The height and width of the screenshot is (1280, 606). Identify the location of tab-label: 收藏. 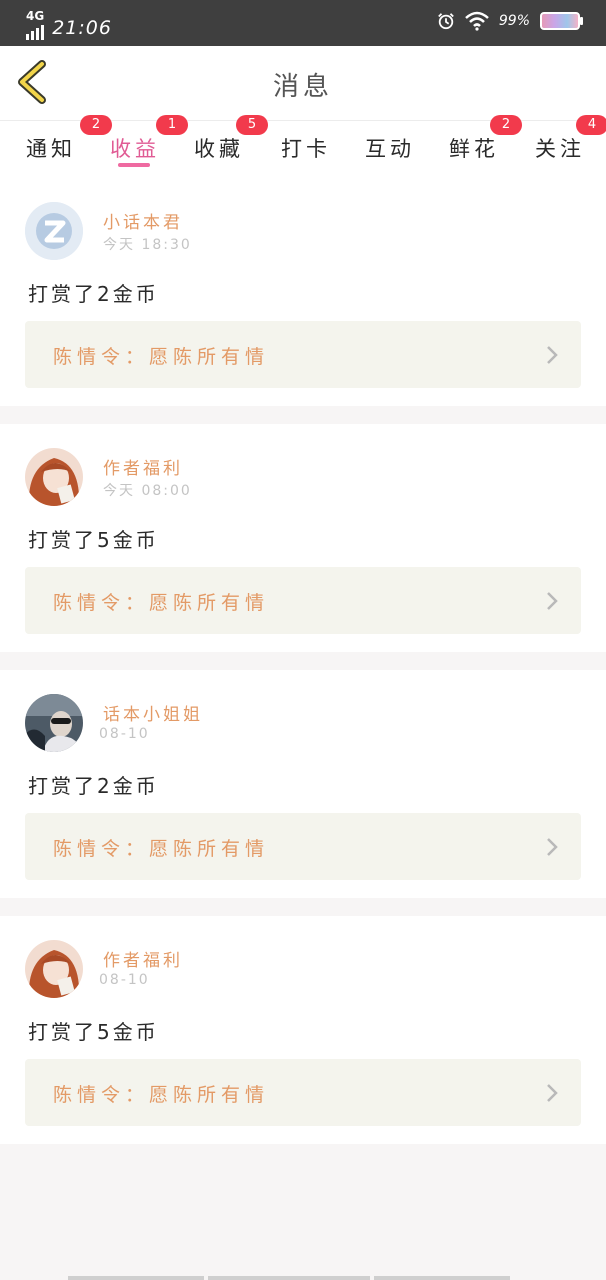
(219, 149).